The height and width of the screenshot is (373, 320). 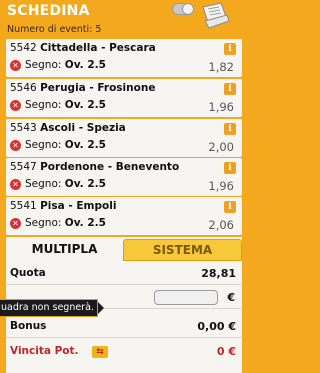 I want to click on vincita-row: Vincita Pot. ⇆ 0 €, so click(x=124, y=352).